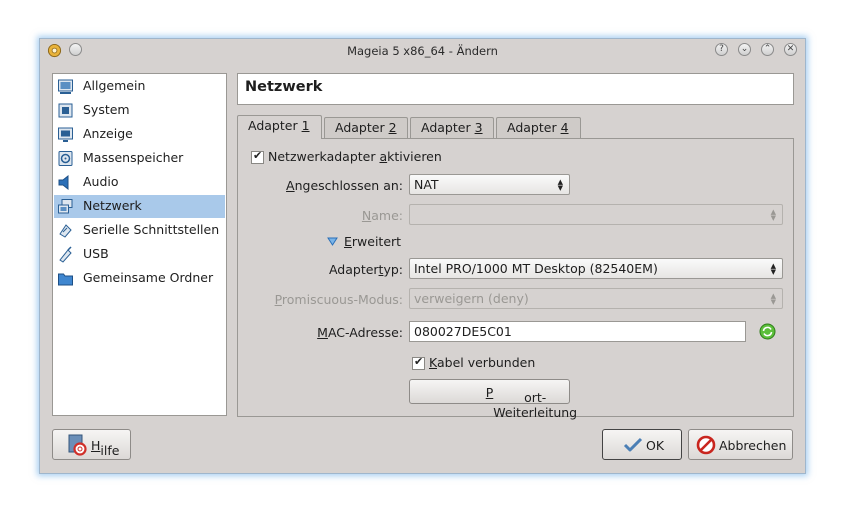 The height and width of the screenshot is (513, 845). I want to click on sidebar-item-gemeinsame-ordner: Gemeinsame Ordner, so click(139, 278).